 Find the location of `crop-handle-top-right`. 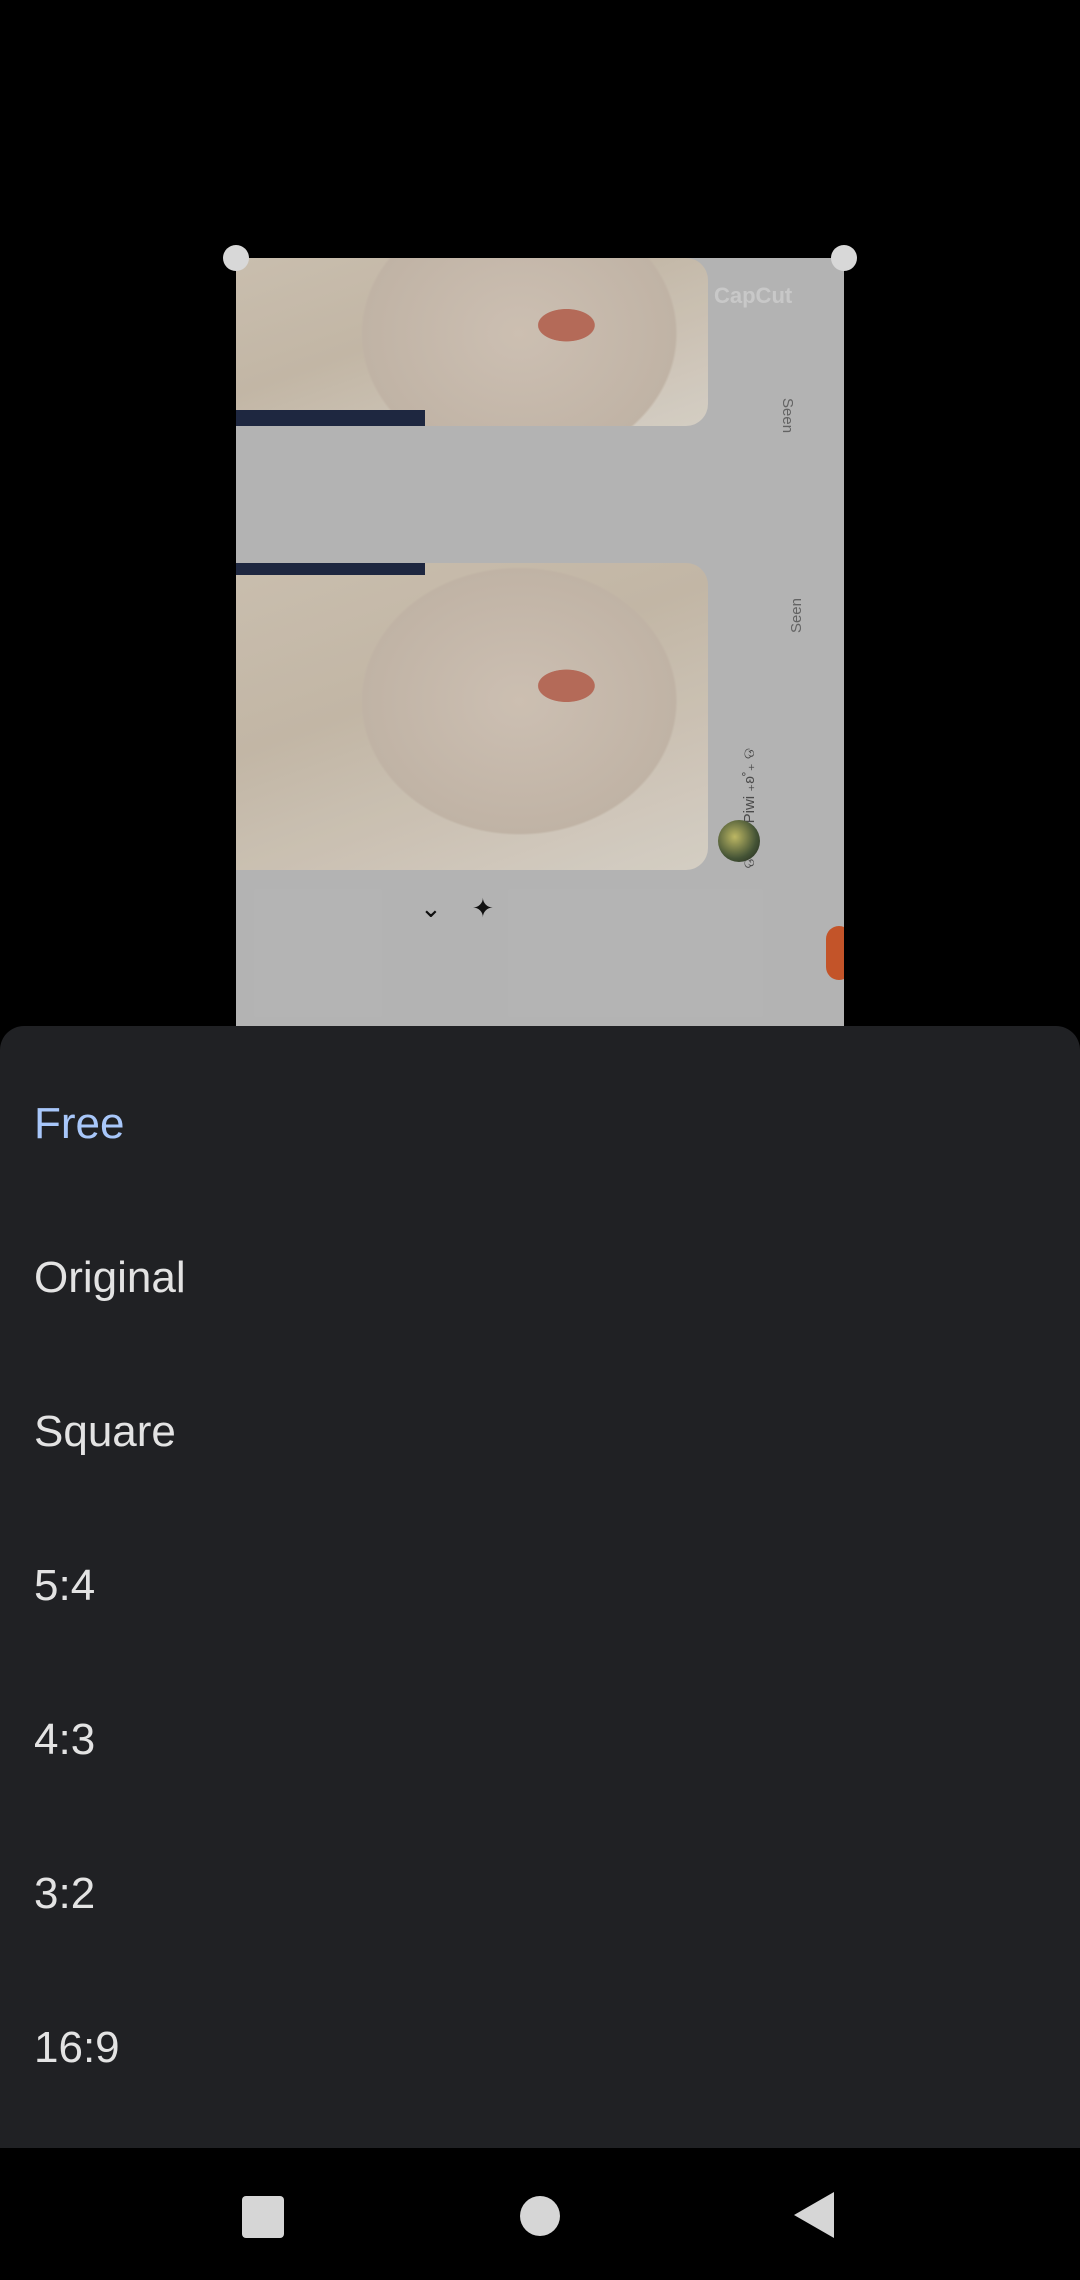

crop-handle-top-right is located at coordinates (844, 258).